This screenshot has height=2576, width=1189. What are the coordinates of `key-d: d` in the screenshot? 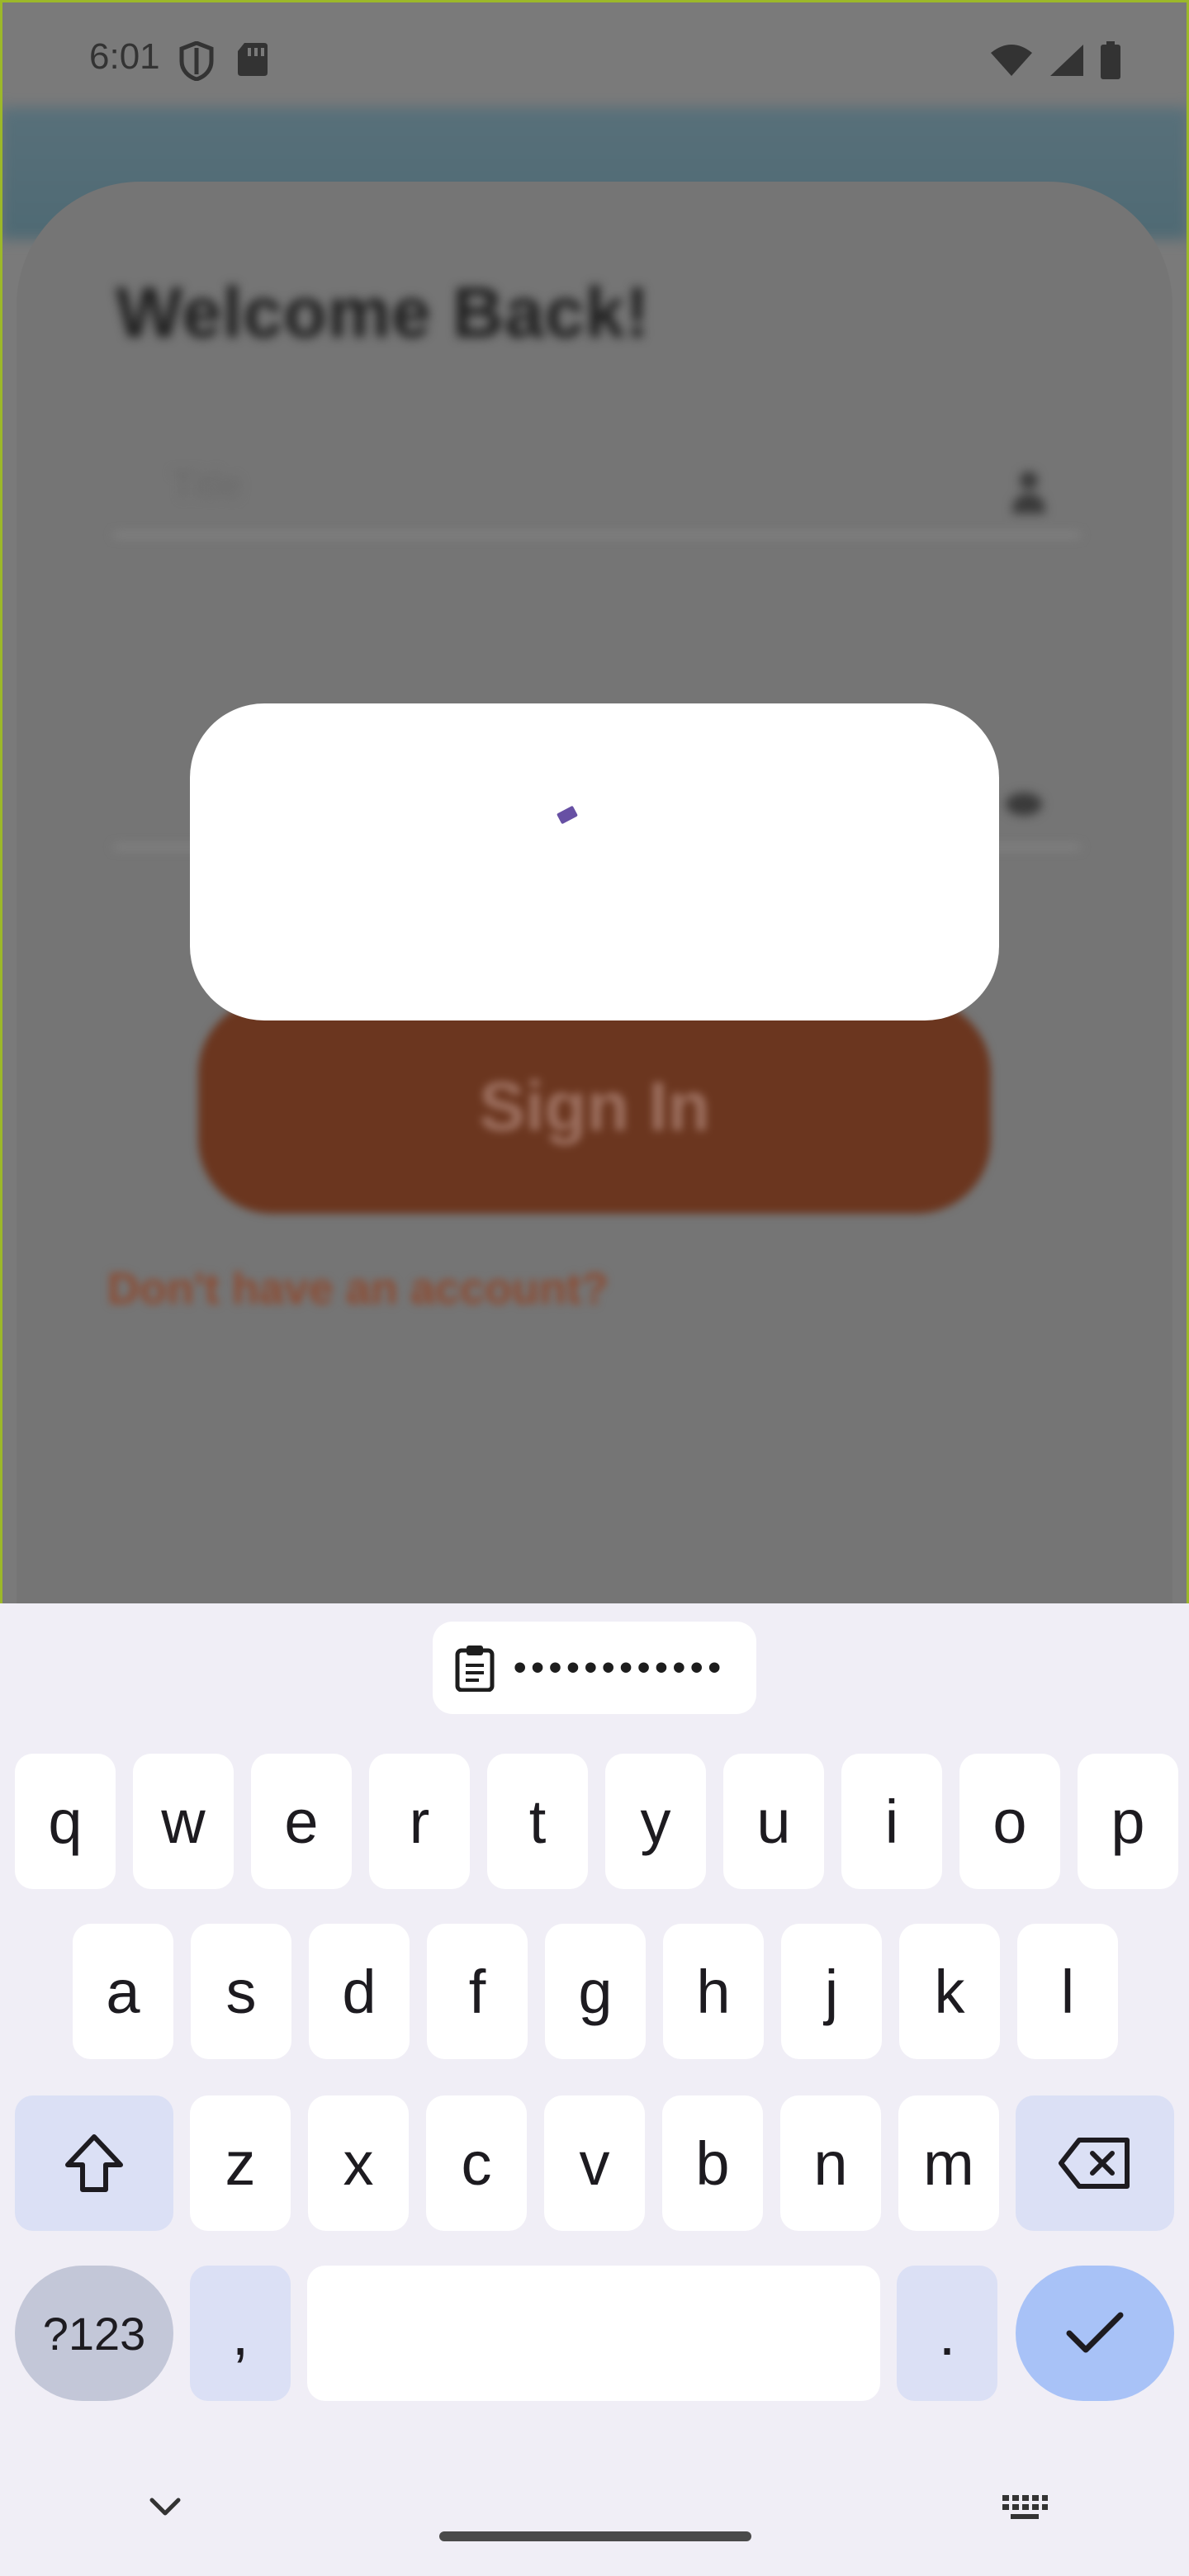 It's located at (359, 1991).